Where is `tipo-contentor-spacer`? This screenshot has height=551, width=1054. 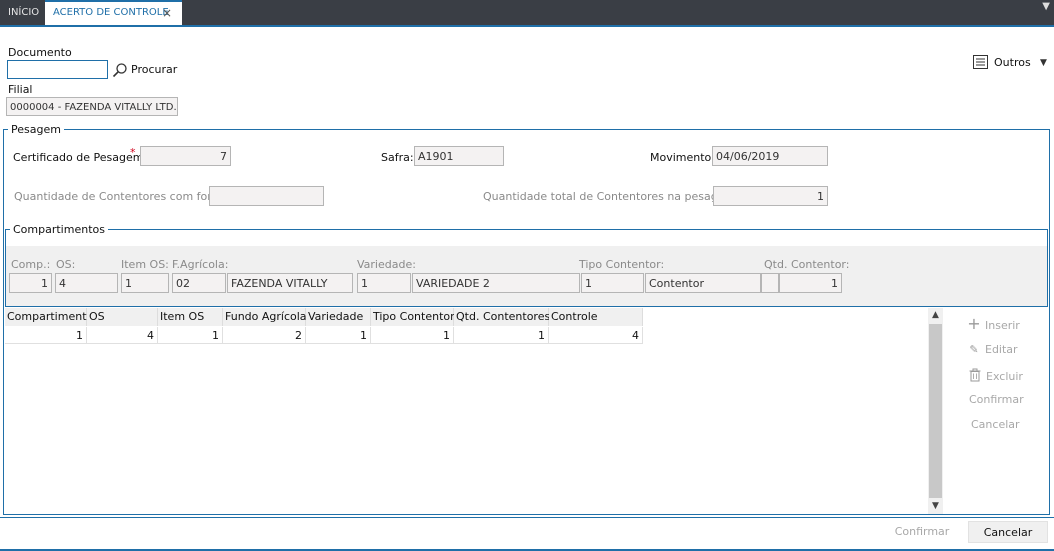
tipo-contentor-spacer is located at coordinates (770, 283).